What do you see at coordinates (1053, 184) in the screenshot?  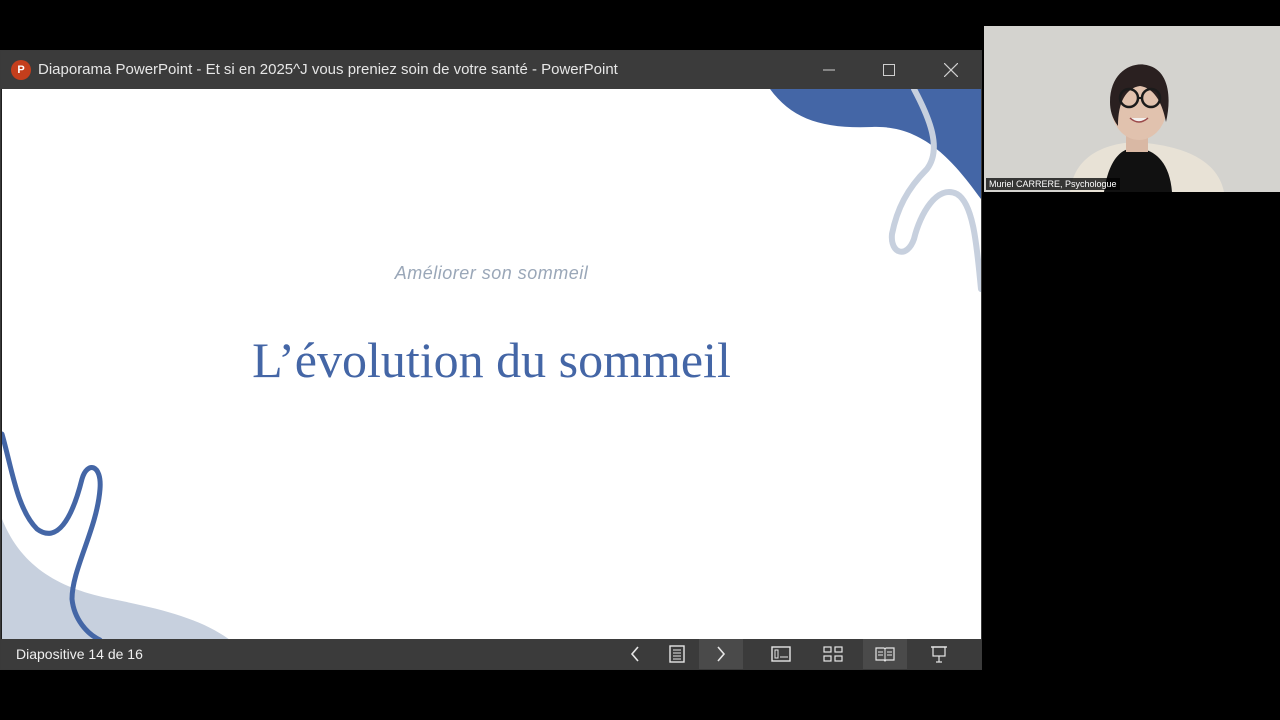 I see `participant-name-label: Muriel CARRERE, Psychologue` at bounding box center [1053, 184].